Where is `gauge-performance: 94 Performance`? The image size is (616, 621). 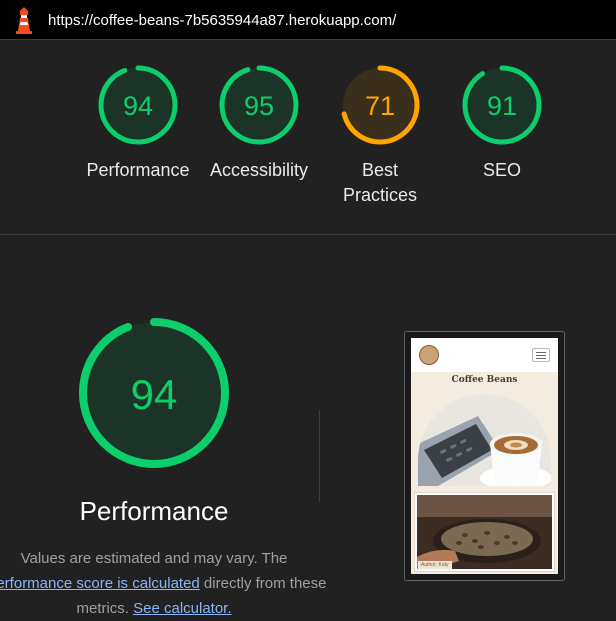 gauge-performance: 94 Performance is located at coordinates (138, 123).